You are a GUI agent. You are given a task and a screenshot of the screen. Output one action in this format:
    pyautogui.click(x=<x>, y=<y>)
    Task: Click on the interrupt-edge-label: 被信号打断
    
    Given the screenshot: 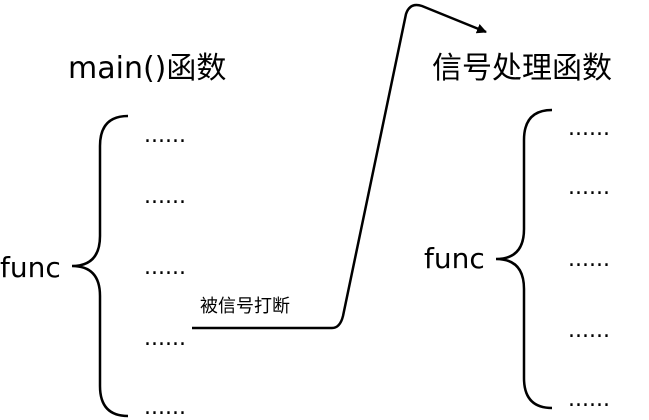 What is the action you would take?
    pyautogui.click(x=245, y=306)
    